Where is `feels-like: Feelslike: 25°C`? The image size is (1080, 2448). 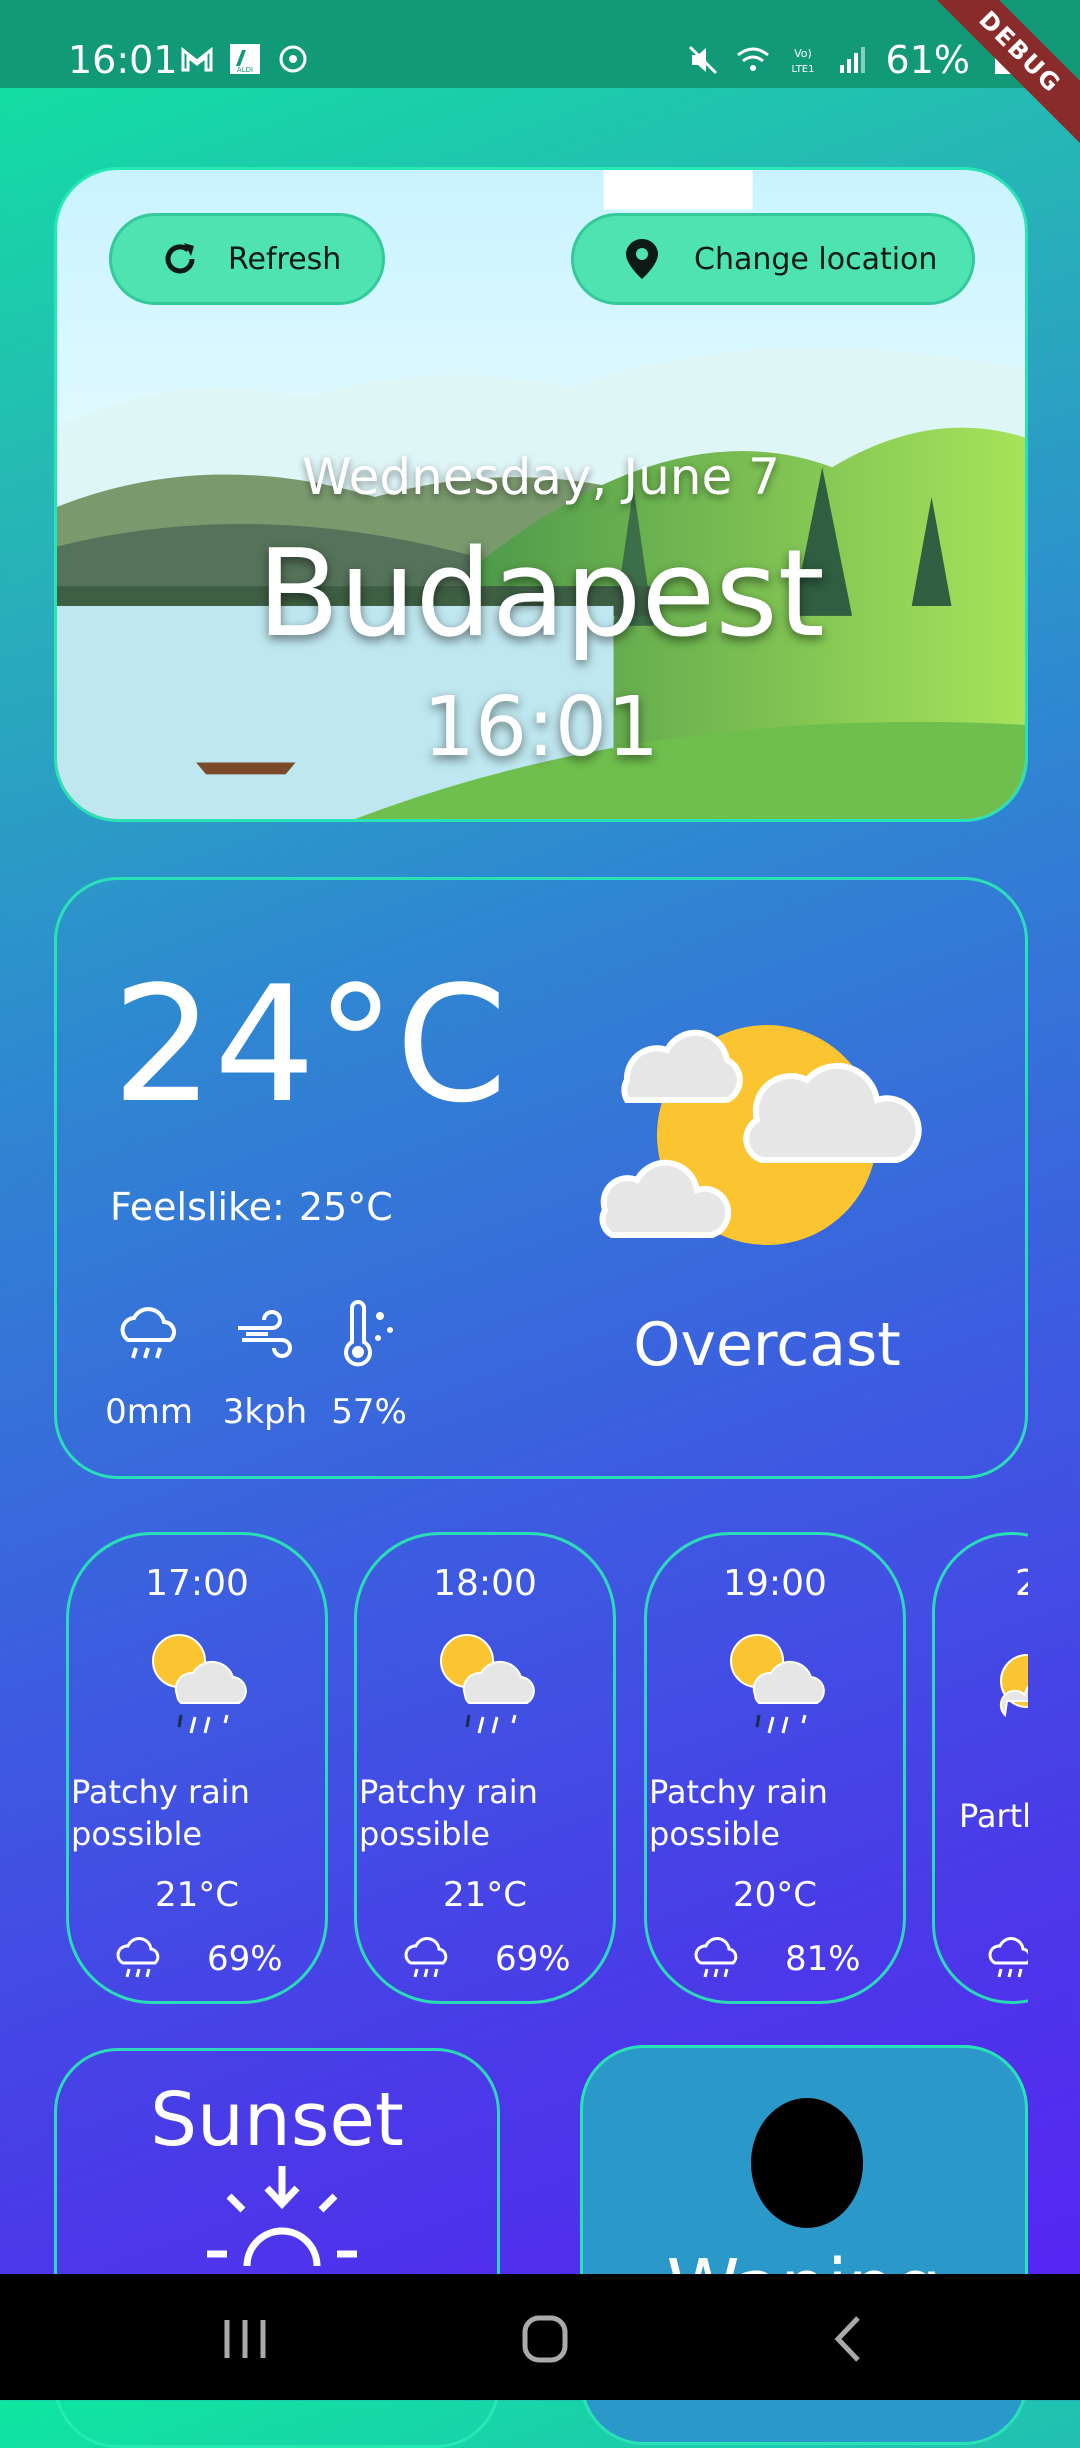
feels-like: Feelslike: 25°C is located at coordinates (258, 1207).